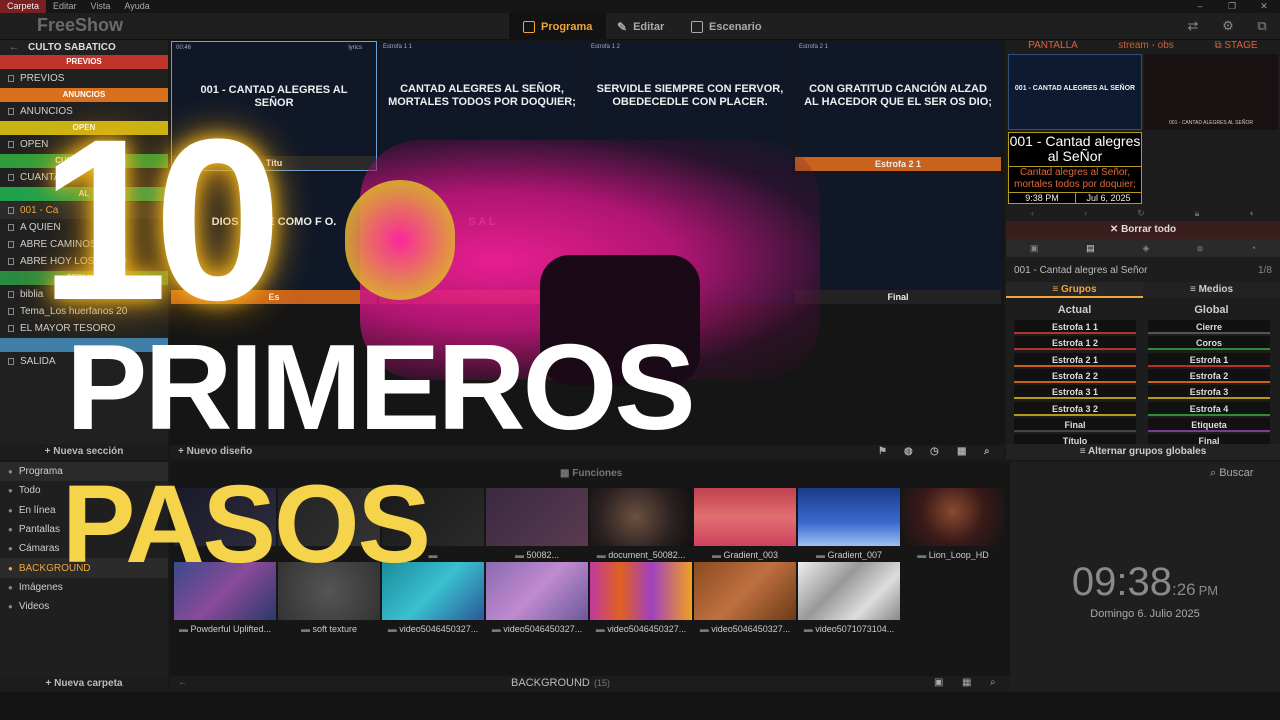 The width and height of the screenshot is (1280, 720). What do you see at coordinates (184, 48) in the screenshot?
I see `slide-label: 00:46` at bounding box center [184, 48].